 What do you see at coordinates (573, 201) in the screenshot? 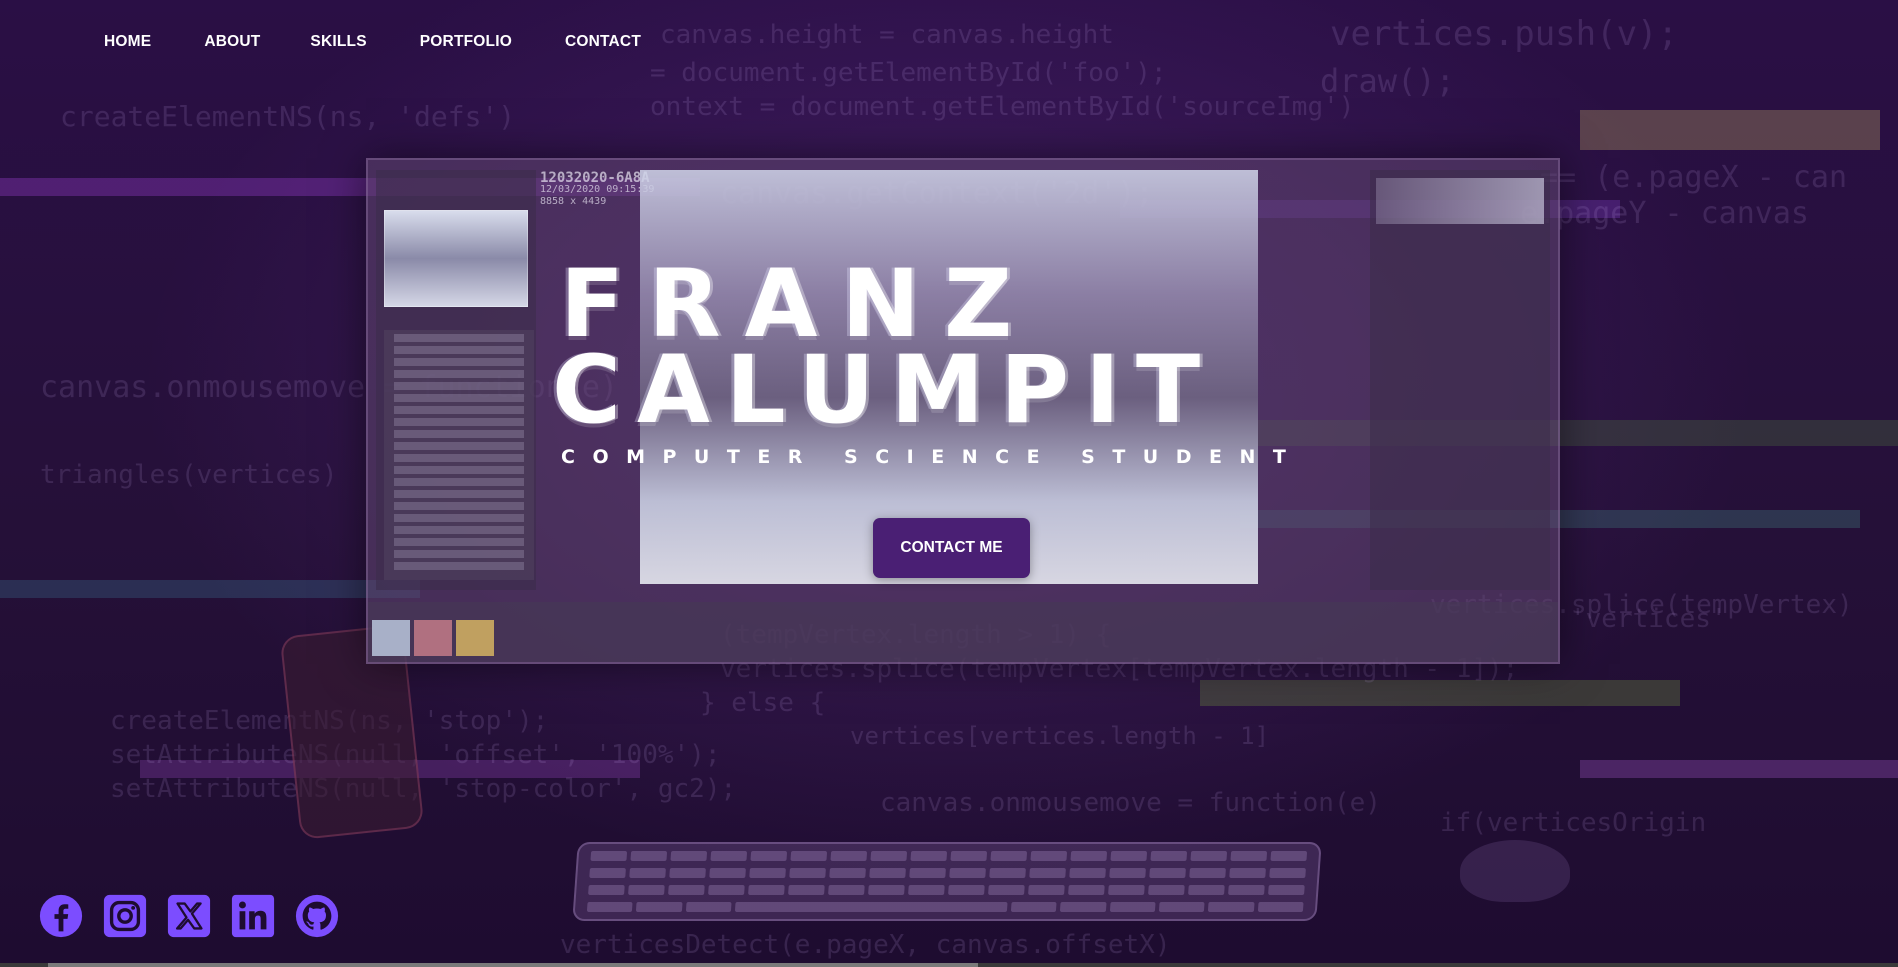
I see `monitor-file-dims: 8858 x 4439` at bounding box center [573, 201].